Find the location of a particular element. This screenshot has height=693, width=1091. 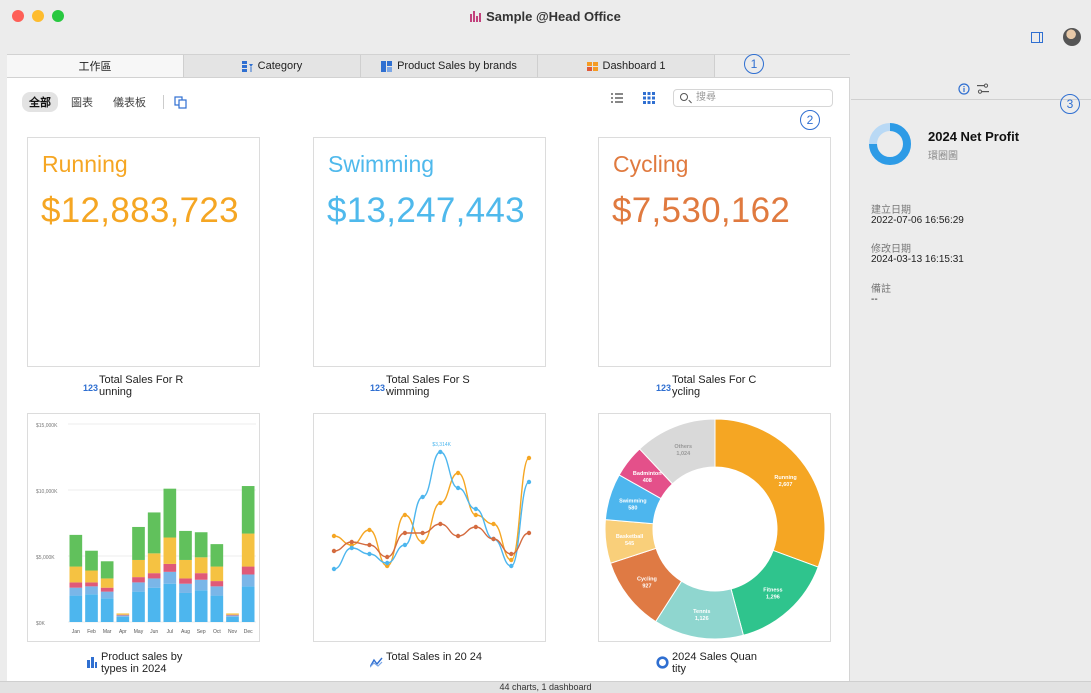

settings-toggle-icon is located at coordinates (983, 89).